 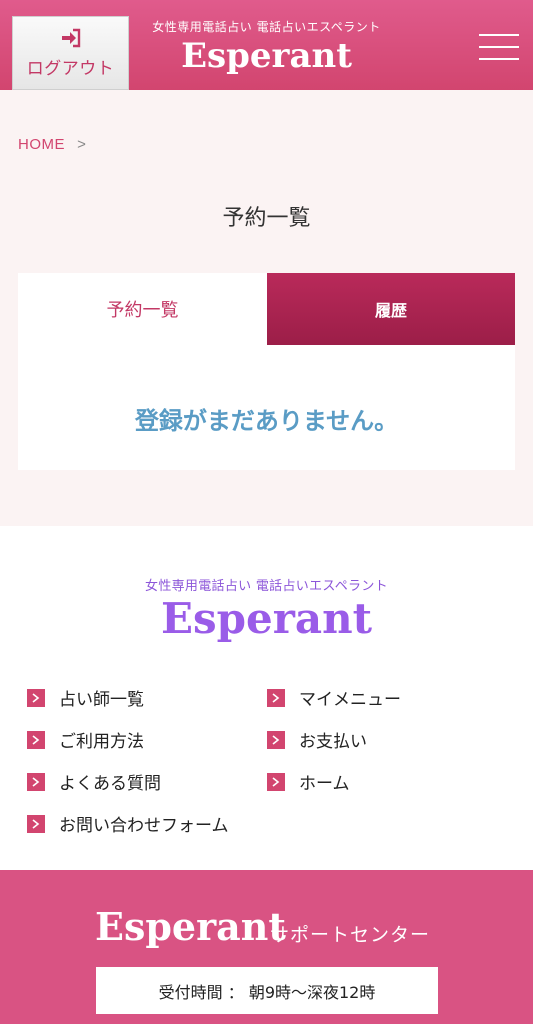 What do you see at coordinates (190, 926) in the screenshot?
I see `support-logo: Esperant` at bounding box center [190, 926].